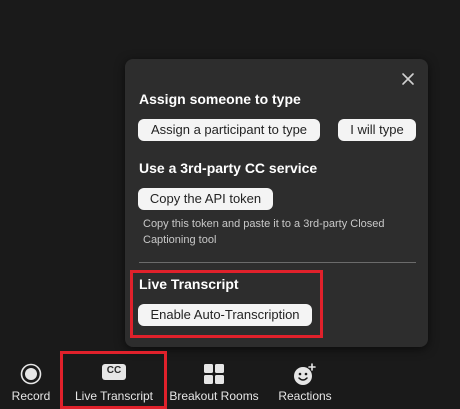 The image size is (460, 409). What do you see at coordinates (205, 199) in the screenshot?
I see `copy-api-token-button: Copy the API token` at bounding box center [205, 199].